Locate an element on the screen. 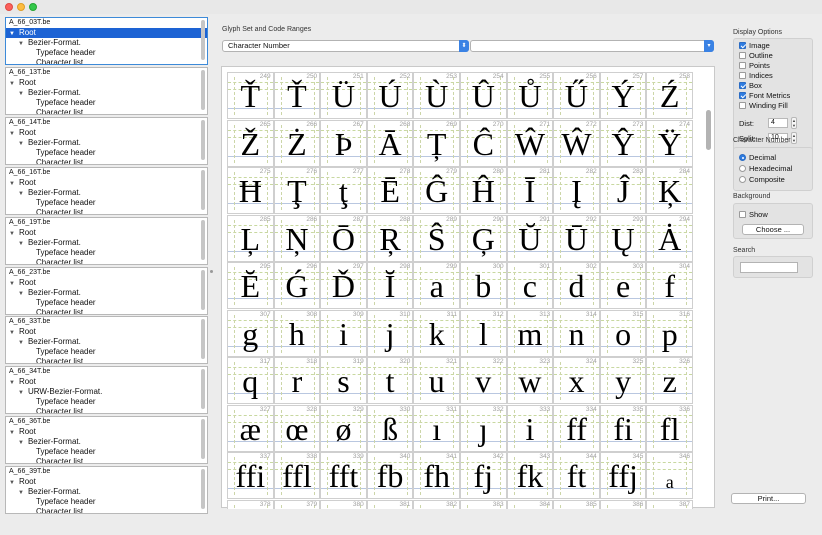  display-option-checkbox: Winding Fill is located at coordinates (763, 105).